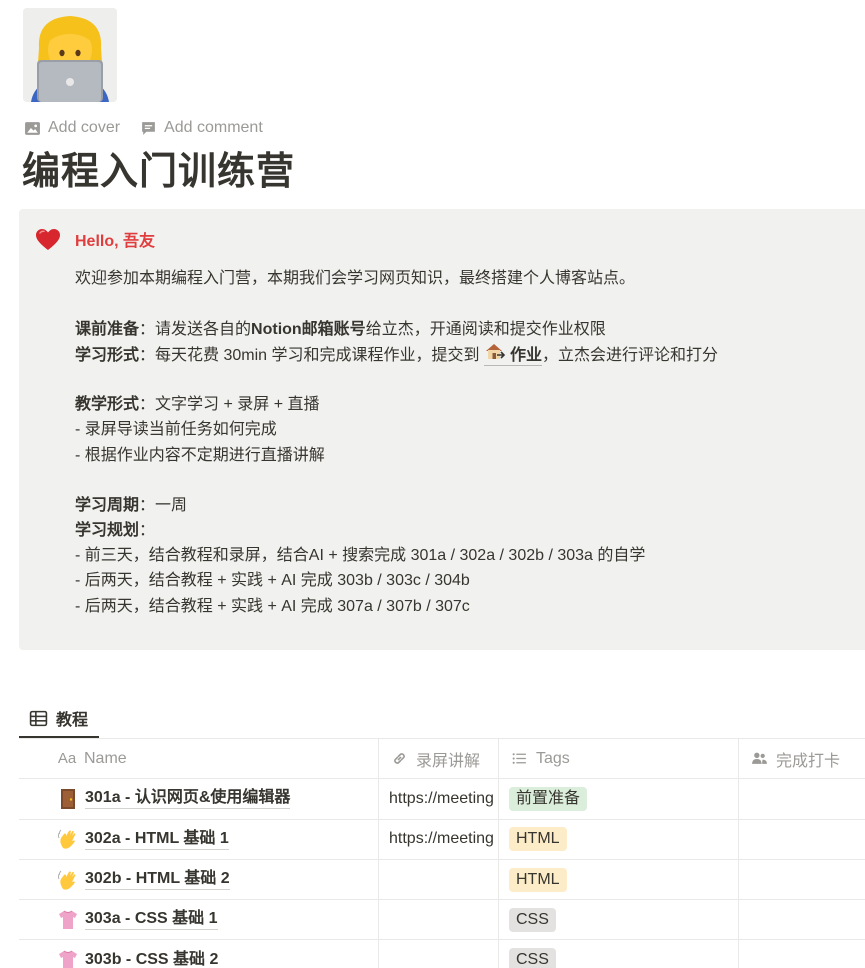  I want to click on name-cell: 302b - HTML 基础 2, so click(199, 879).